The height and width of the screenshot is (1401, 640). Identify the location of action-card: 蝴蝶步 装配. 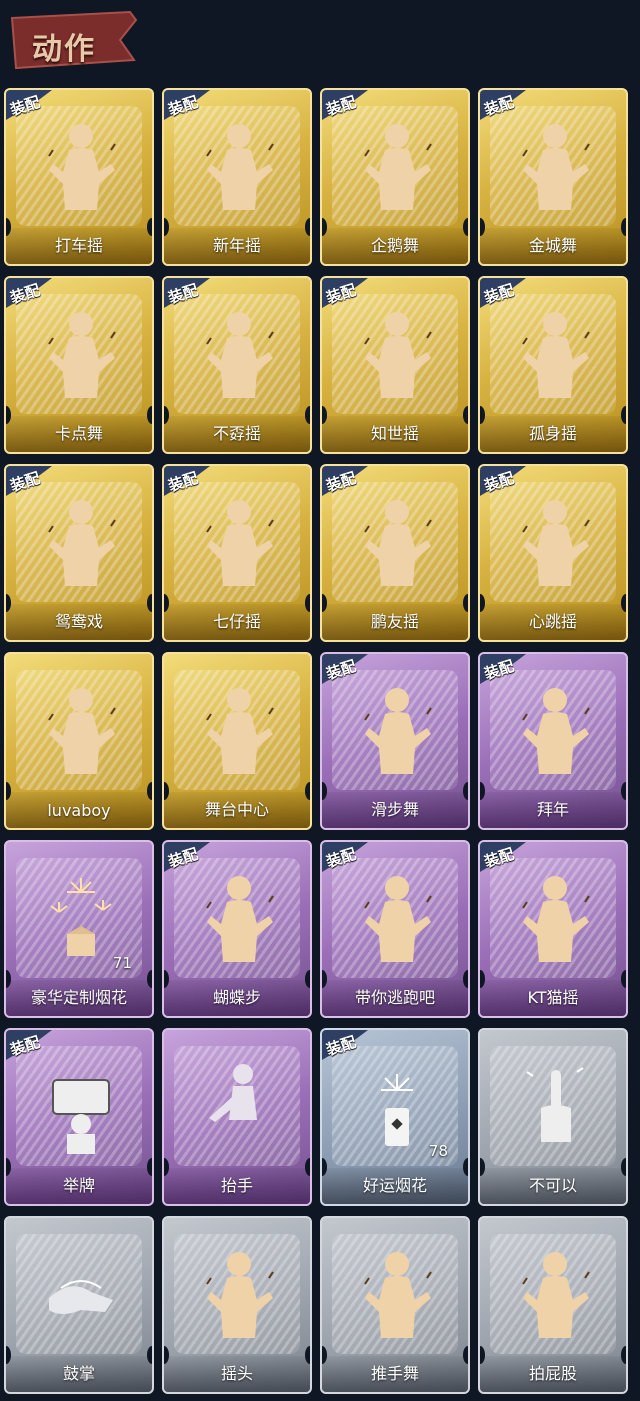
(237, 929).